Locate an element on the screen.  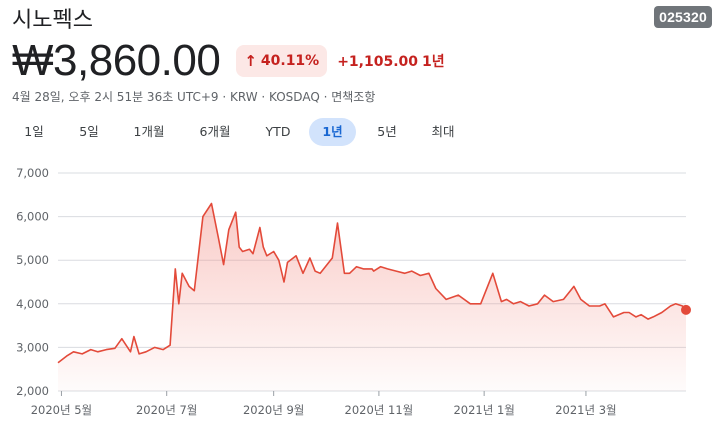
stock-name: 시노펙스 is located at coordinates (52, 20).